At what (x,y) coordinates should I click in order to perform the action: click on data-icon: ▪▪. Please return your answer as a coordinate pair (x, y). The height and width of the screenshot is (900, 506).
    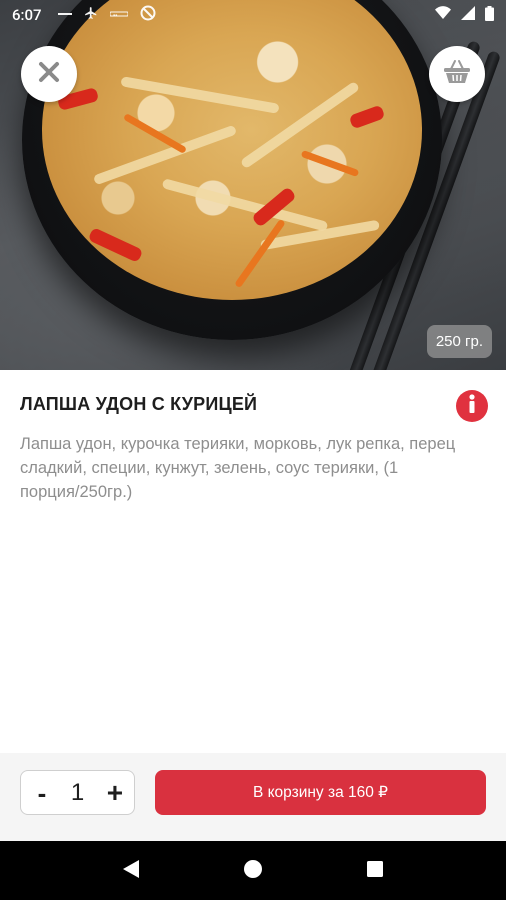
    Looking at the image, I should click on (119, 15).